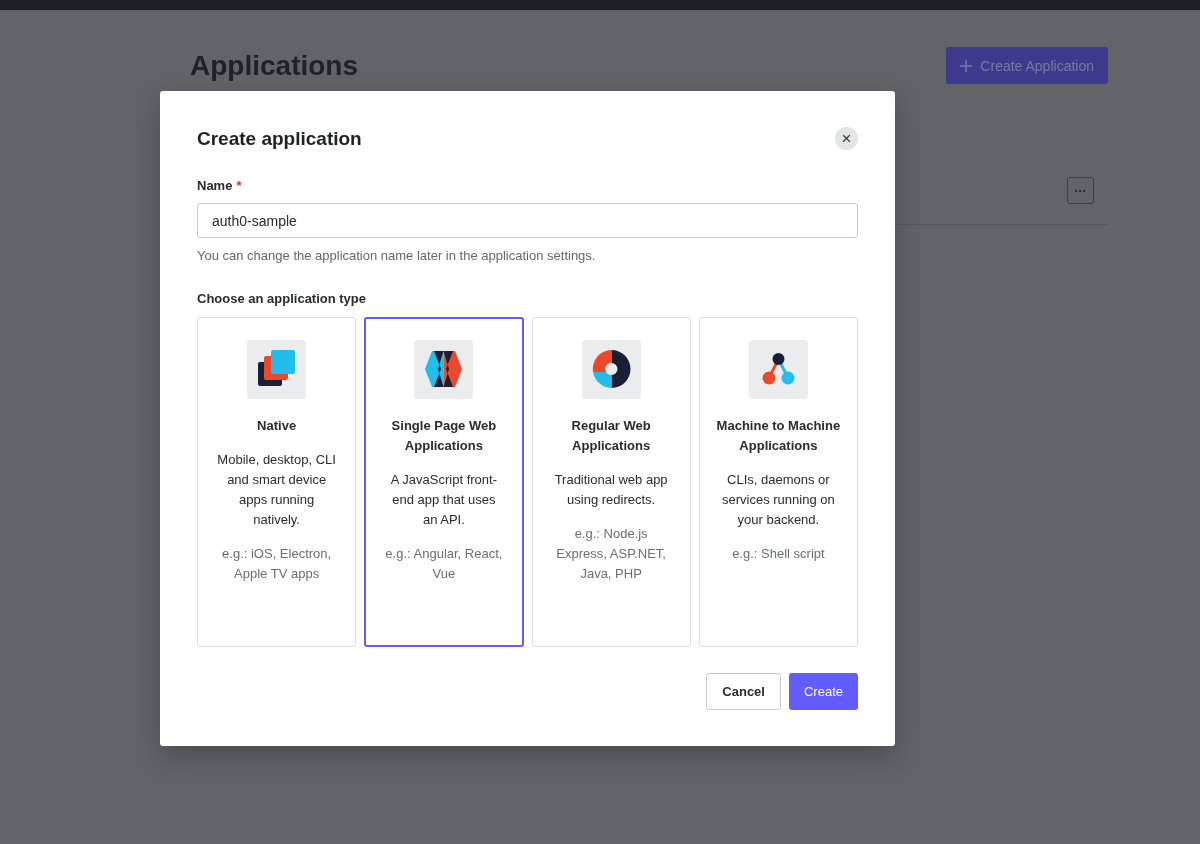 The image size is (1200, 844). I want to click on application-type-card: Regular Web Applications Traditional web app using redirects. e.g.: Node.js Express, ASP.NET, Java, PHP, so click(611, 482).